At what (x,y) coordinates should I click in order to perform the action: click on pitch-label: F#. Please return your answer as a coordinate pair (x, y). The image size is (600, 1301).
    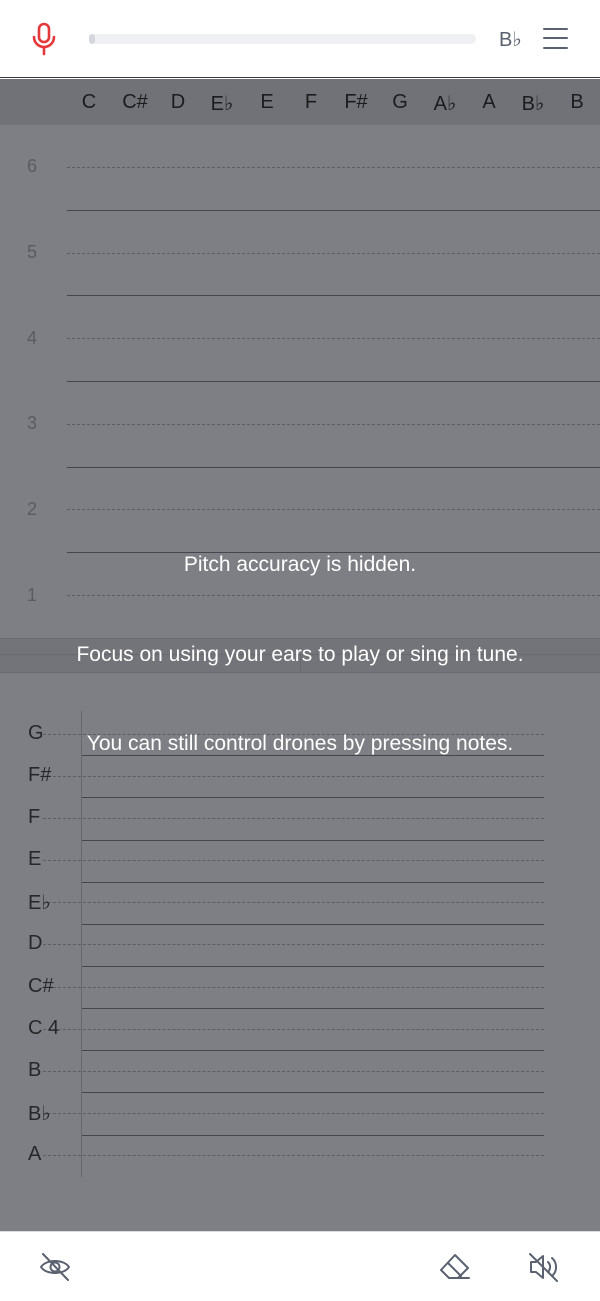
    Looking at the image, I should click on (39, 775).